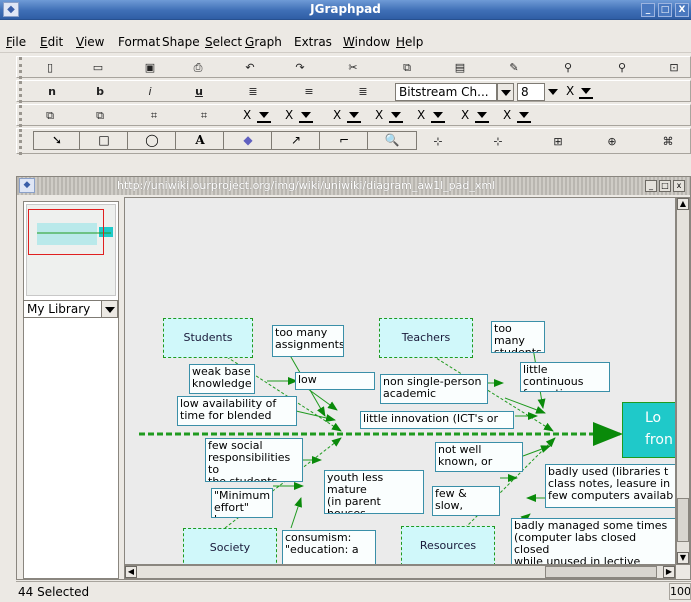 The width and height of the screenshot is (691, 602). What do you see at coordinates (426, 338) in the screenshot?
I see `teachers-node: Teachers` at bounding box center [426, 338].